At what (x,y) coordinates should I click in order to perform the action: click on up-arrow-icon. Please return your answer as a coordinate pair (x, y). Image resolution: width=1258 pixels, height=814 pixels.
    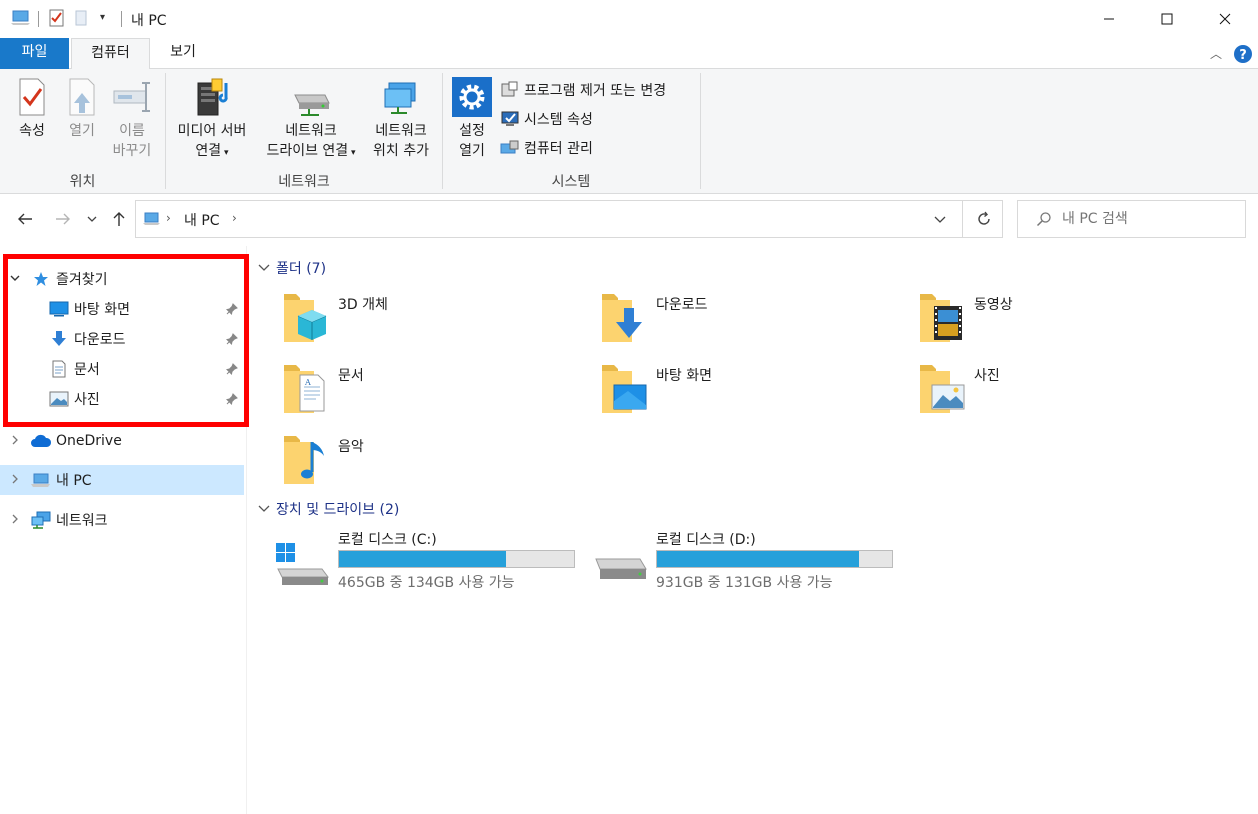
    Looking at the image, I should click on (119, 219).